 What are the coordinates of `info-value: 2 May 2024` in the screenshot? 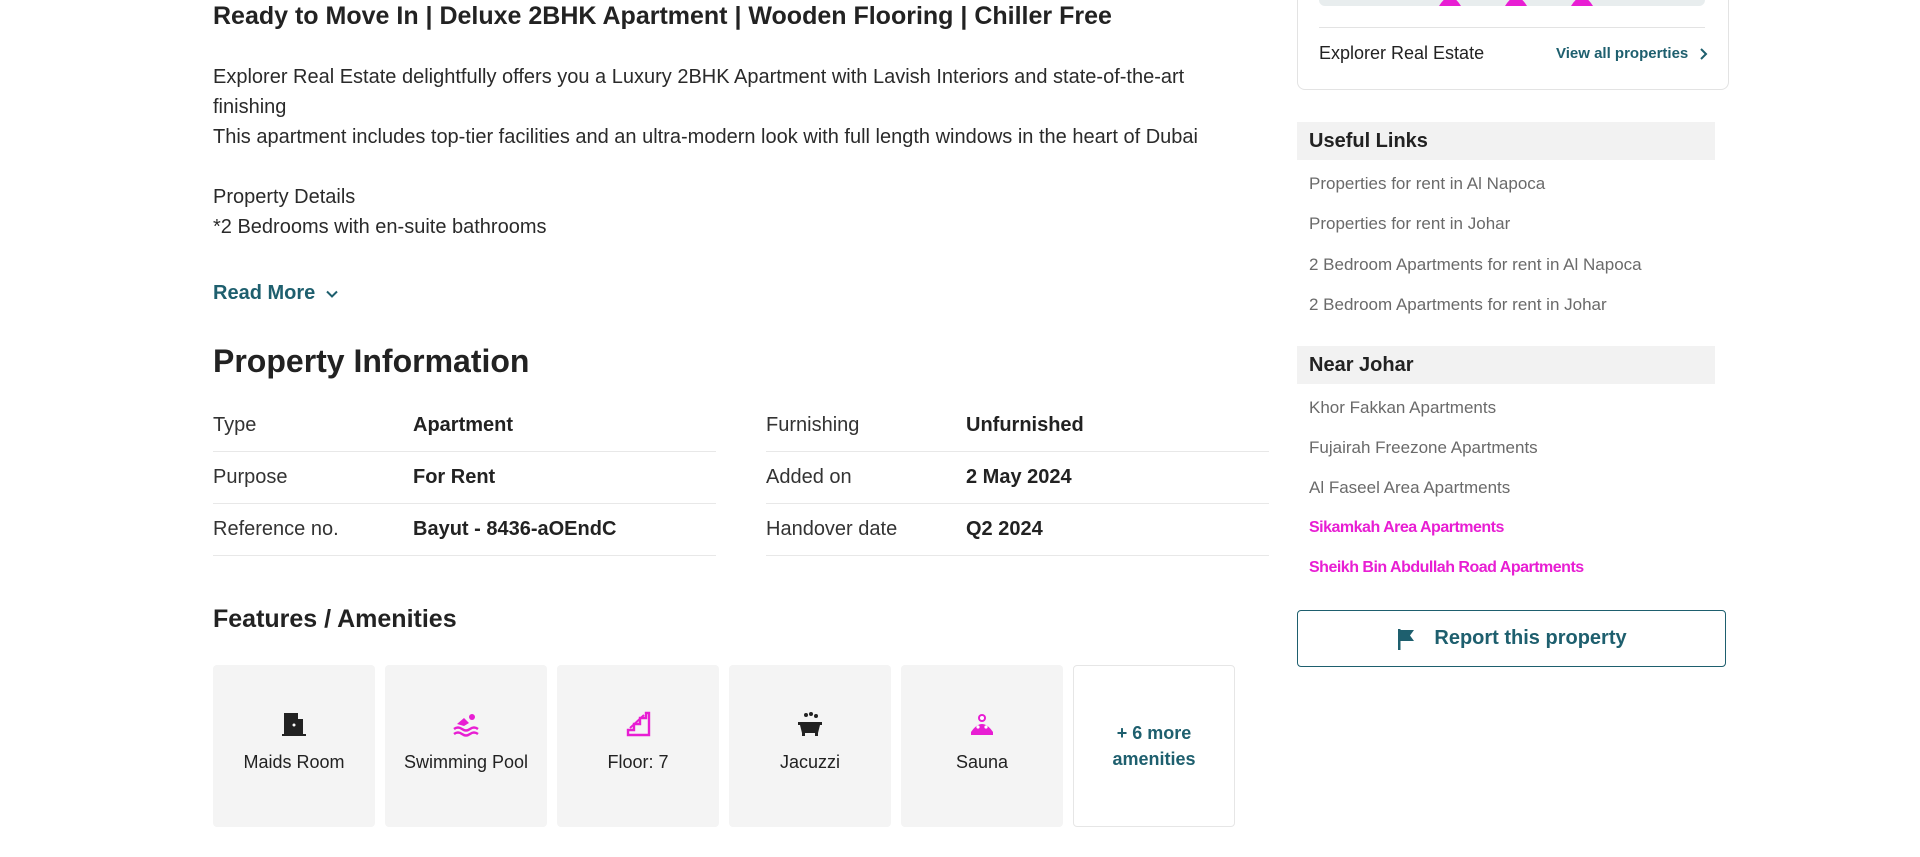 It's located at (1019, 476).